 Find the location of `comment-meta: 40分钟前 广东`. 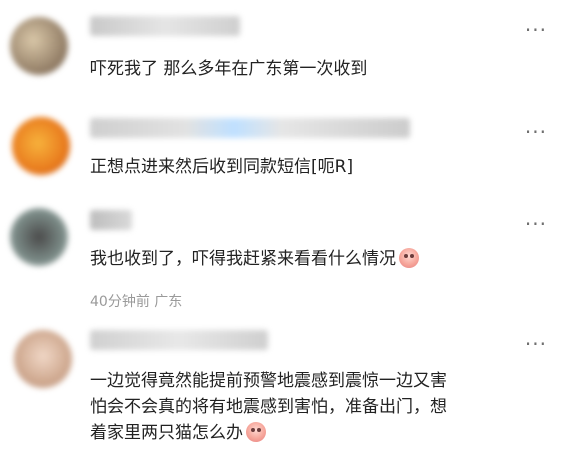

comment-meta: 40分钟前 广东 is located at coordinates (136, 301).